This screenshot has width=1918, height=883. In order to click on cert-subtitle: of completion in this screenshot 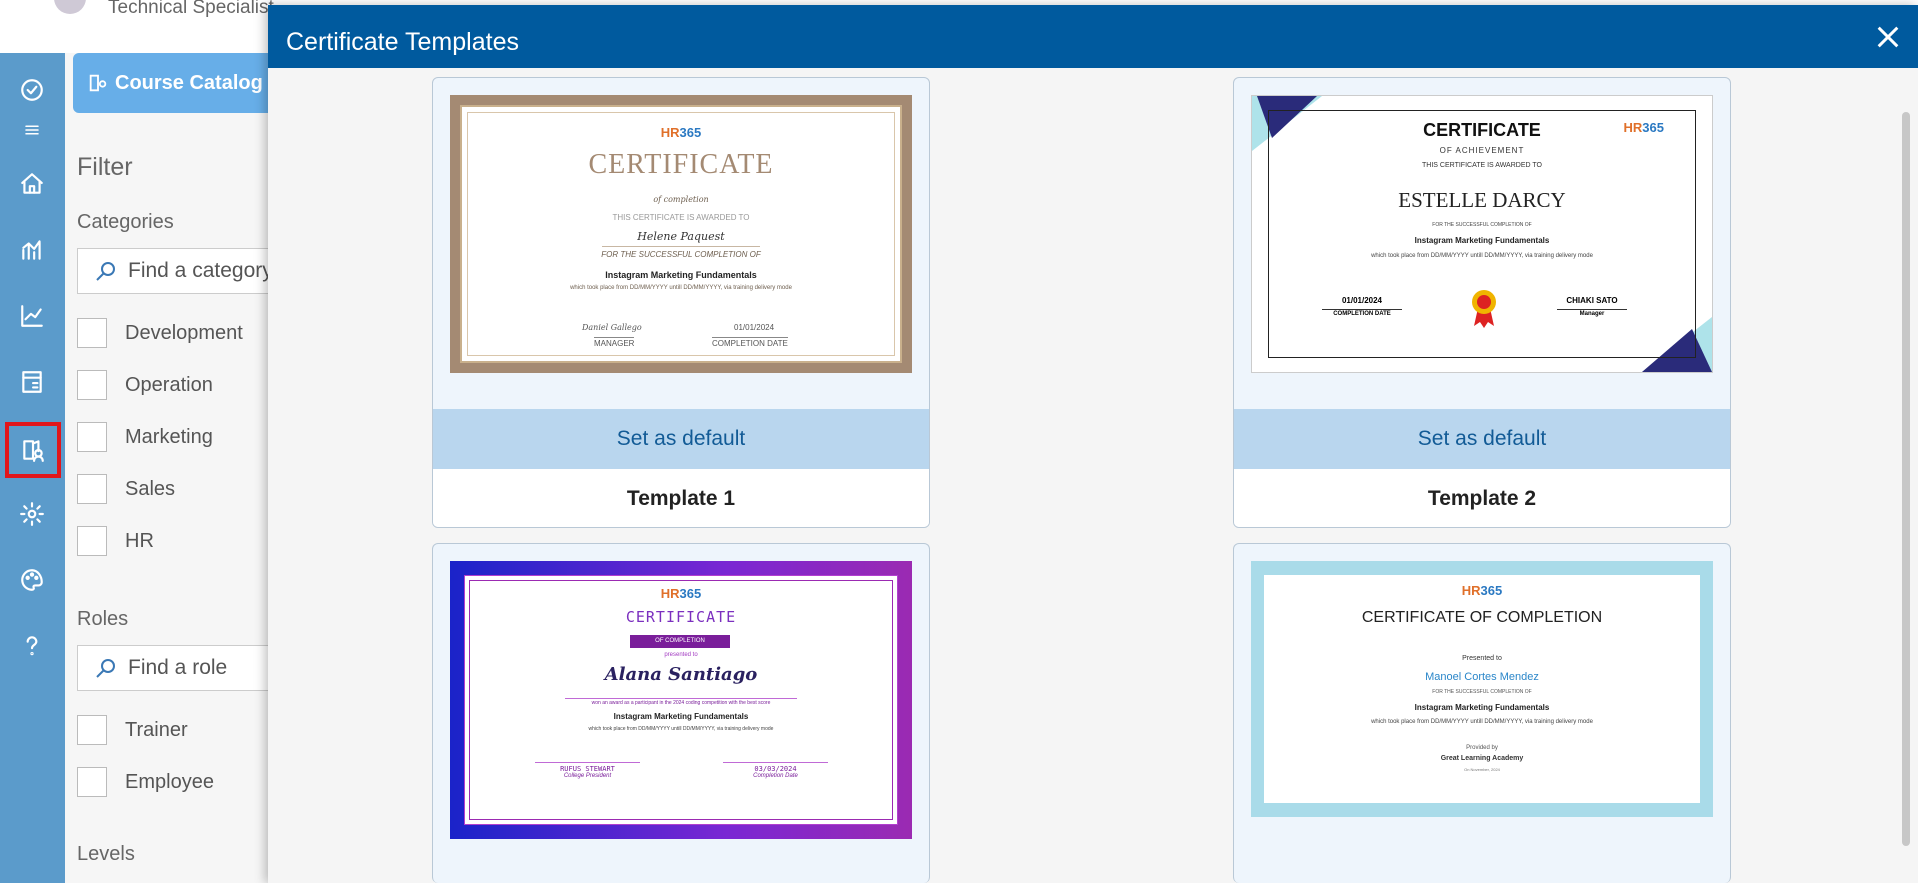, I will do `click(681, 199)`.